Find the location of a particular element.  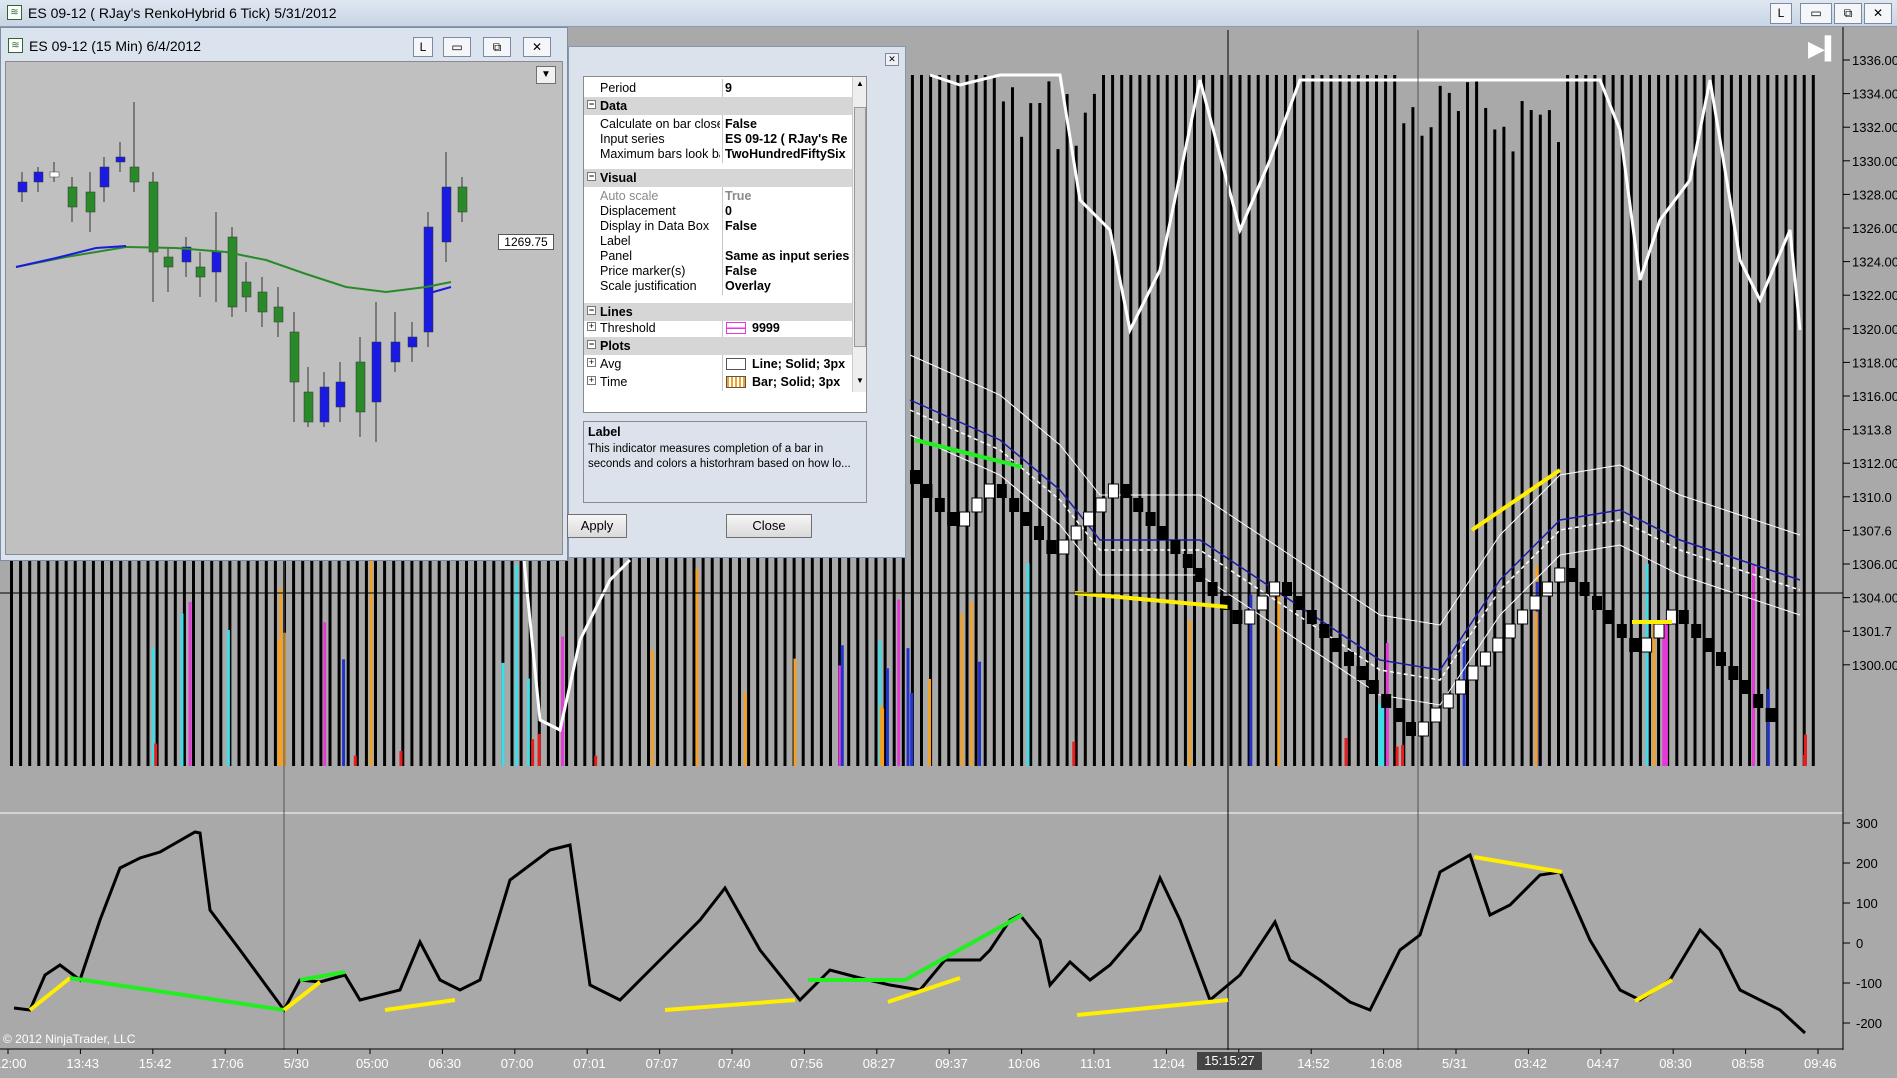

close-button: Close is located at coordinates (769, 526).